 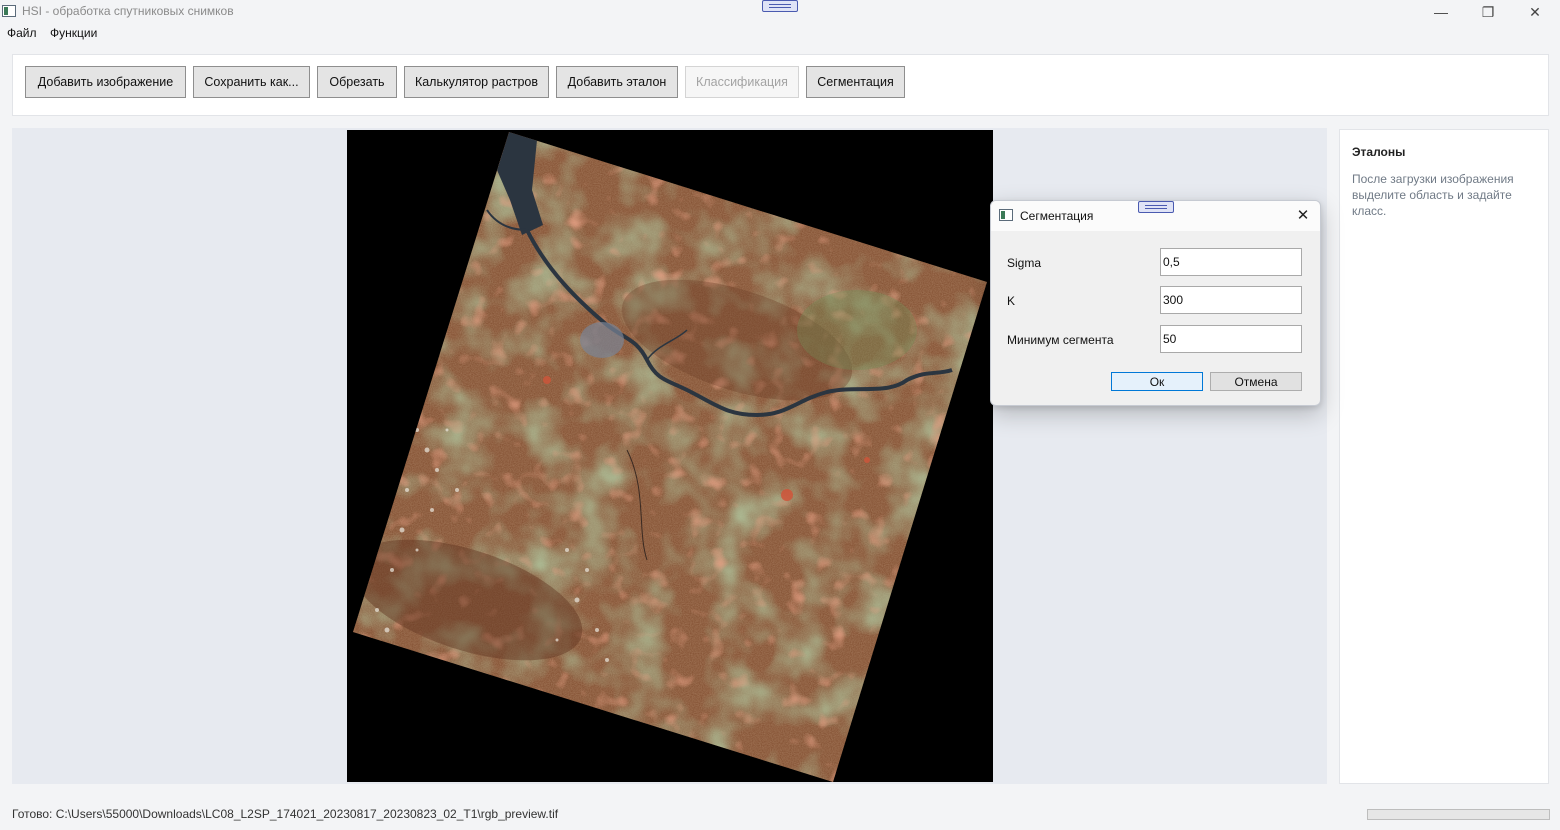 I want to click on add-sample-button: Добавить эталон, so click(x=617, y=82).